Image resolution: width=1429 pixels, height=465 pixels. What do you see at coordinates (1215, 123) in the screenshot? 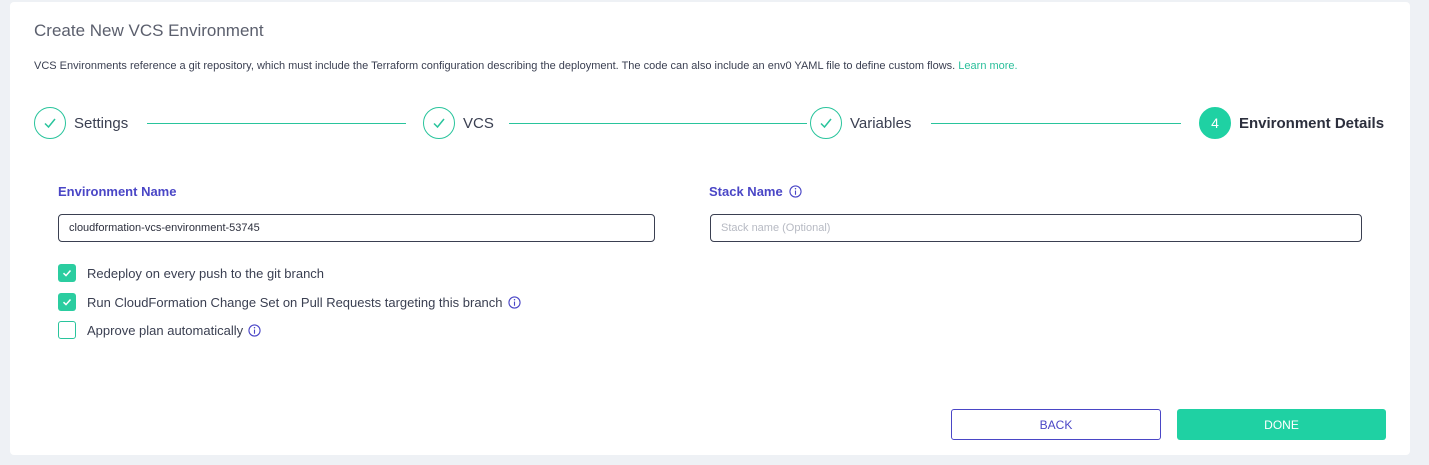
I see `step-number-badge: 4` at bounding box center [1215, 123].